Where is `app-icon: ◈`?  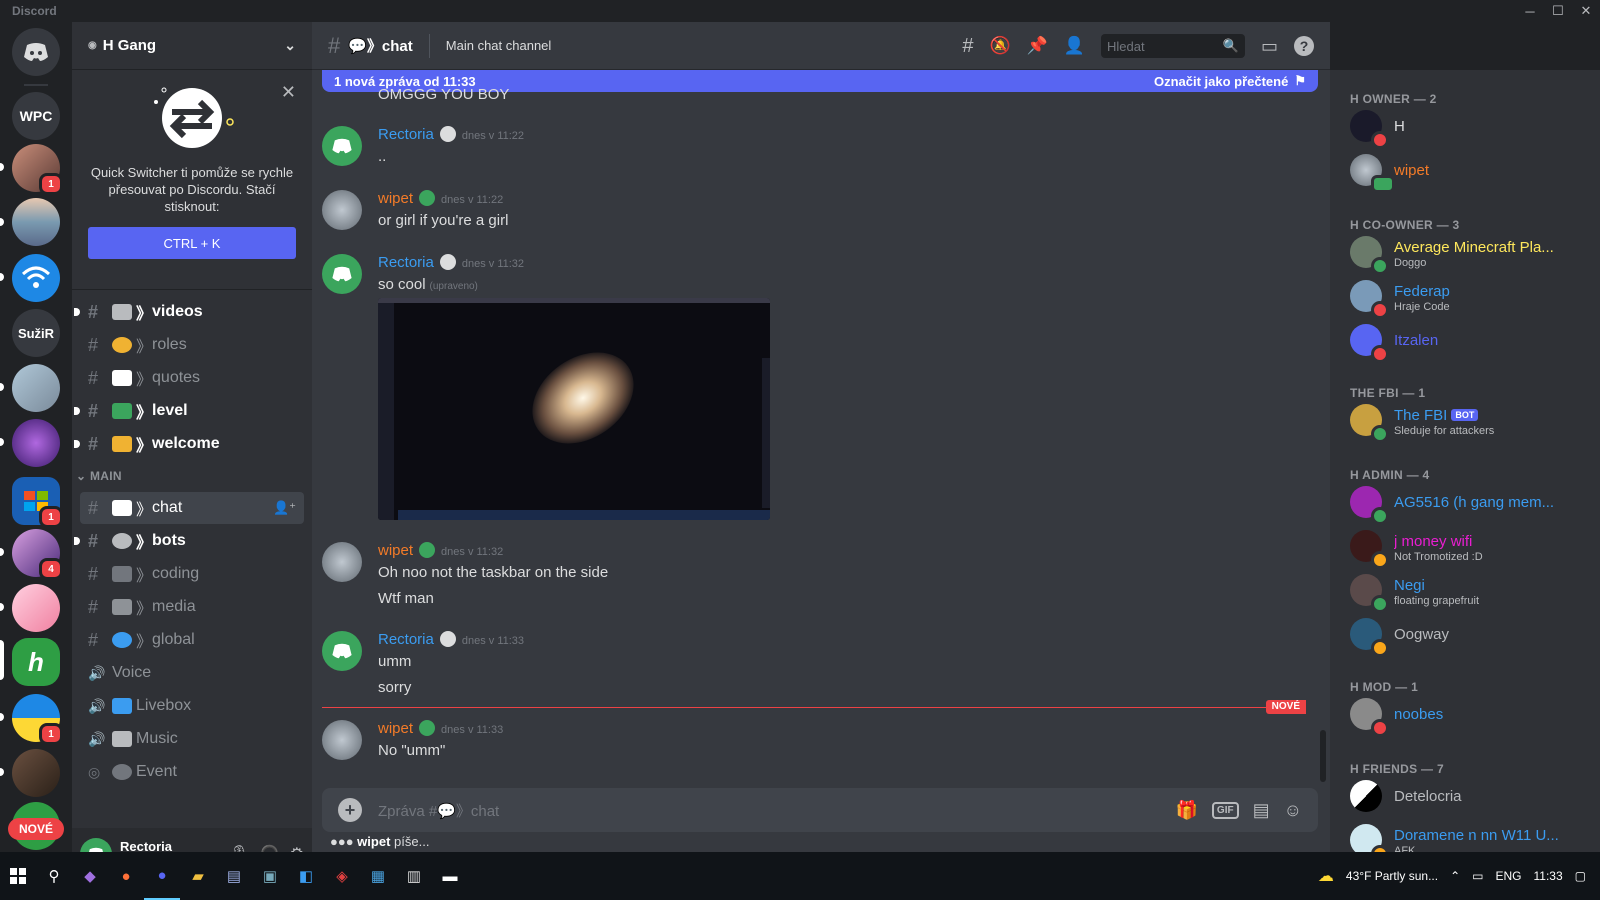
app-icon: ◈ is located at coordinates (342, 876).